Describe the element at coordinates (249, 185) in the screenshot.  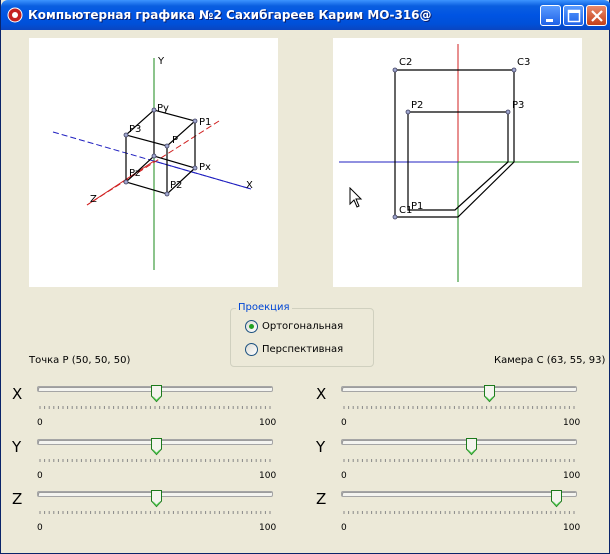
I see `label-x: X` at that location.